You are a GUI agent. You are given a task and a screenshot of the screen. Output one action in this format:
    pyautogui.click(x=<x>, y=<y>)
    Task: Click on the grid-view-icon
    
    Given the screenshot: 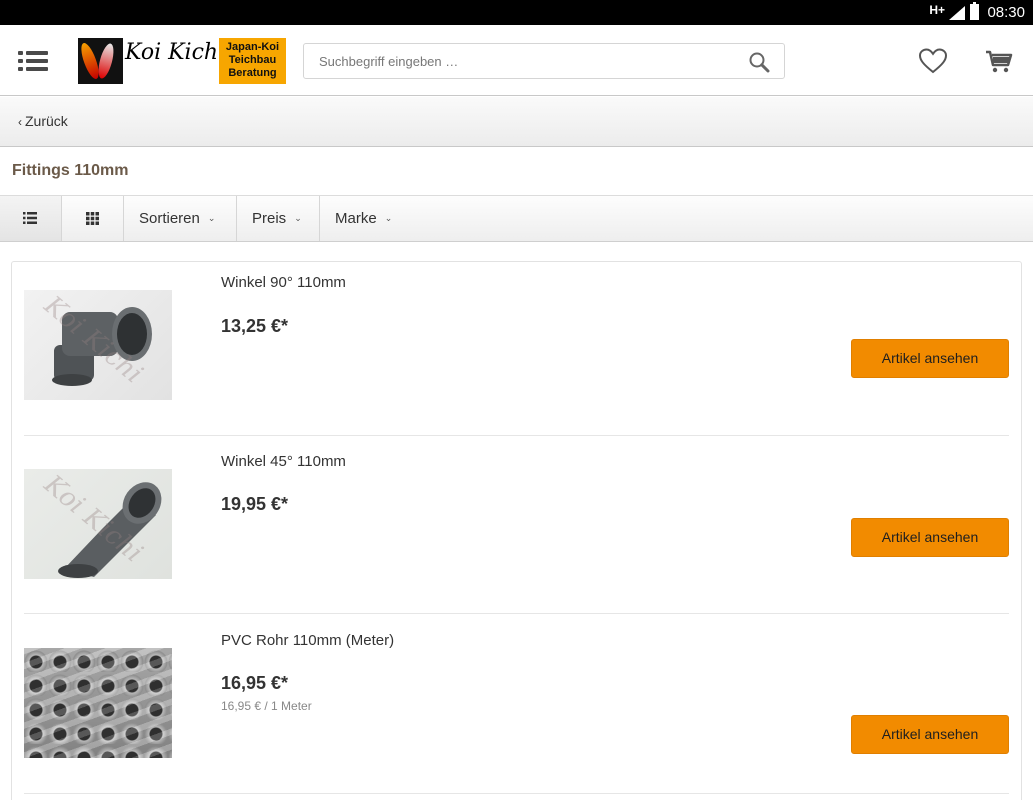 What is the action you would take?
    pyautogui.click(x=92, y=218)
    